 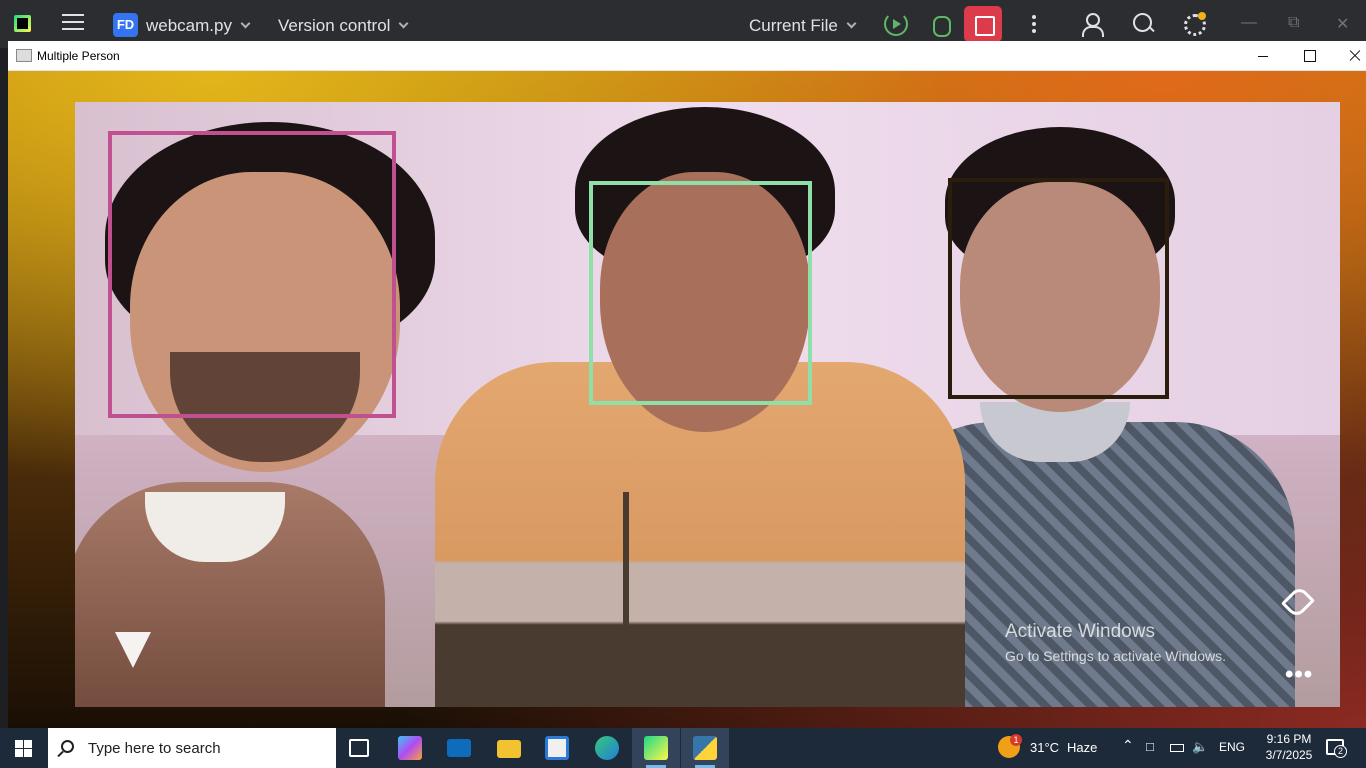 What do you see at coordinates (607, 748) in the screenshot?
I see `edge-browser-icon` at bounding box center [607, 748].